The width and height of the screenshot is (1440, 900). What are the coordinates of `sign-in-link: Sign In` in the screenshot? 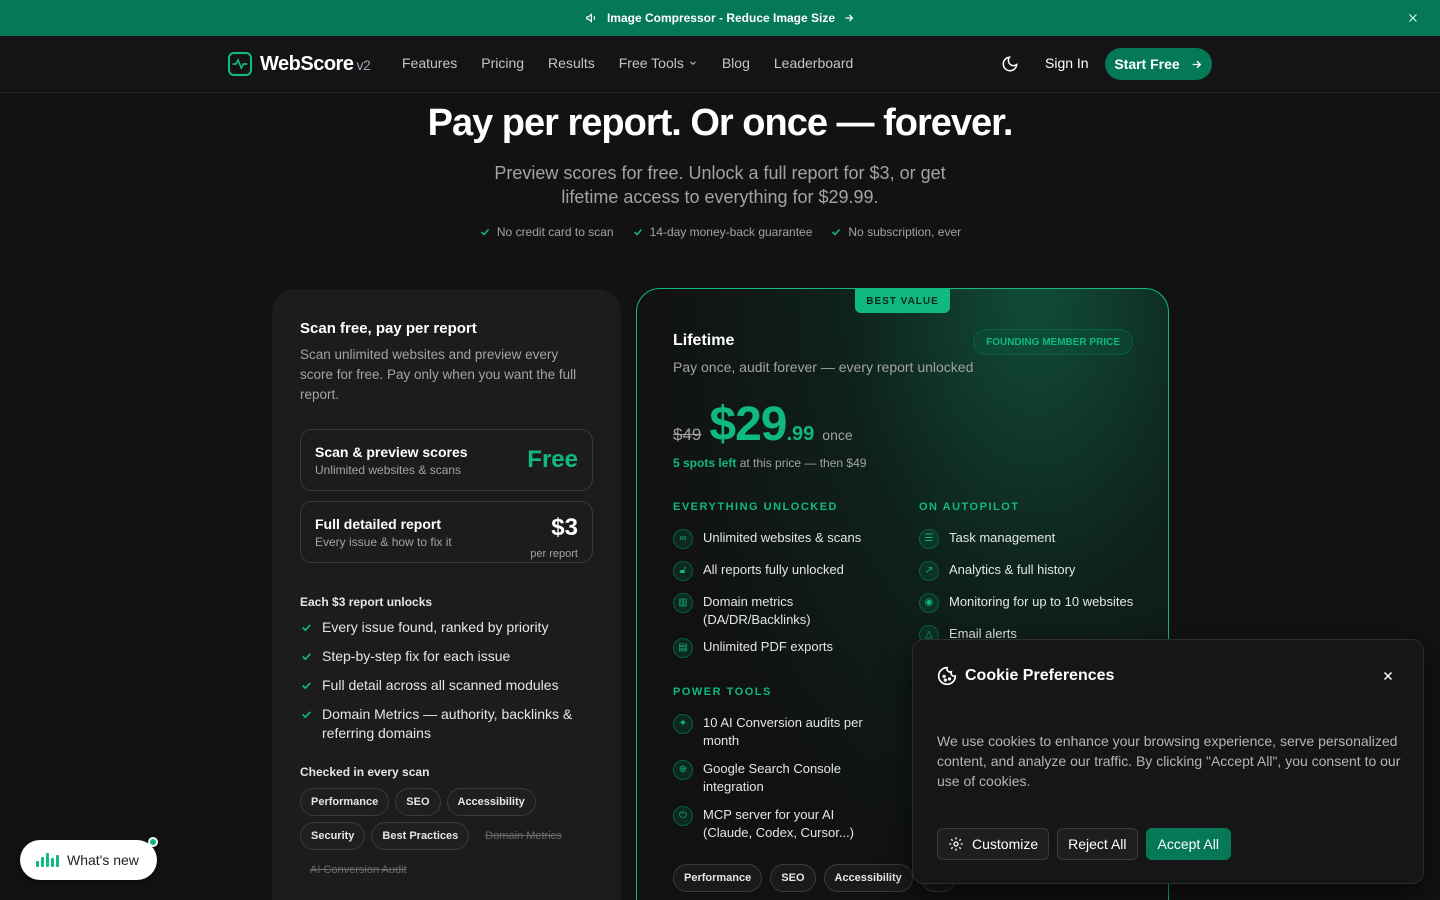 It's located at (1067, 63).